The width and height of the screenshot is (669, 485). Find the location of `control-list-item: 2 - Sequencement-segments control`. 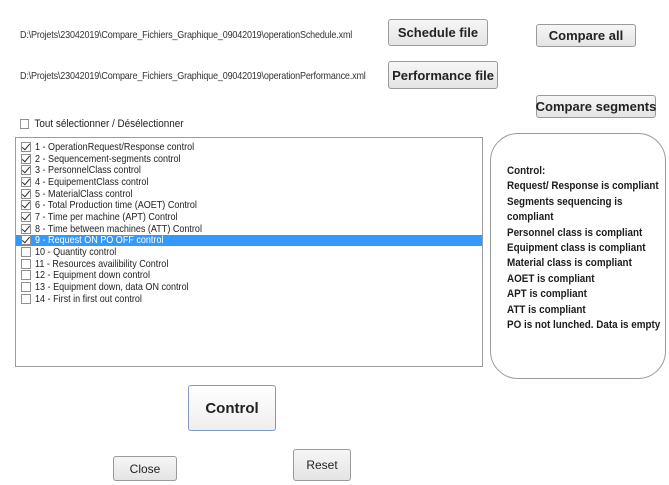

control-list-item: 2 - Sequencement-segments control is located at coordinates (249, 159).